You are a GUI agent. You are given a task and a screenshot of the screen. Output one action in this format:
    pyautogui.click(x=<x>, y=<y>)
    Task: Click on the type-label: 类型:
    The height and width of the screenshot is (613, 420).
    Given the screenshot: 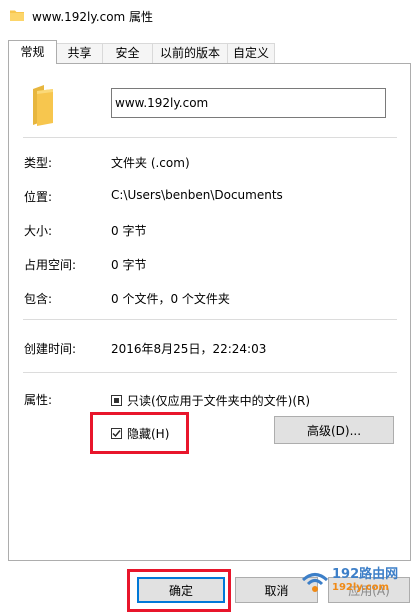 What is the action you would take?
    pyautogui.click(x=38, y=163)
    